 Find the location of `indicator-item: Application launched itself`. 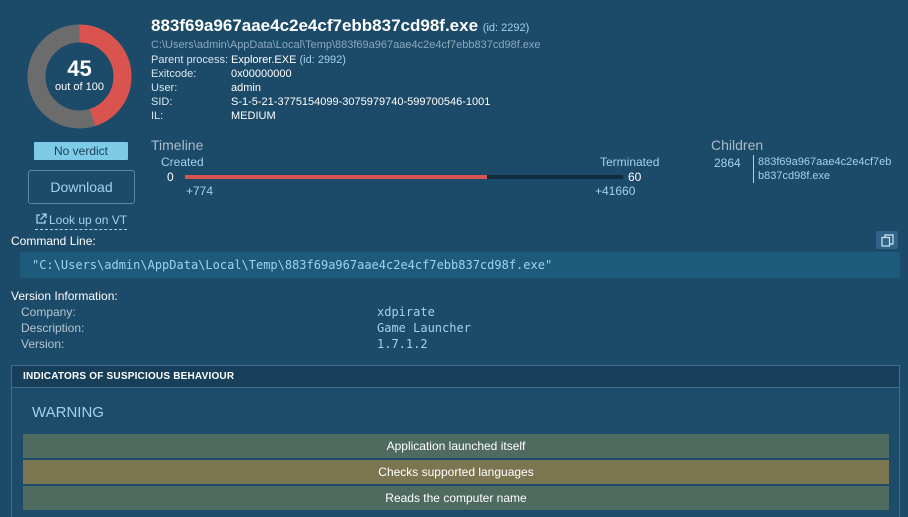

indicator-item: Application launched itself is located at coordinates (456, 446).